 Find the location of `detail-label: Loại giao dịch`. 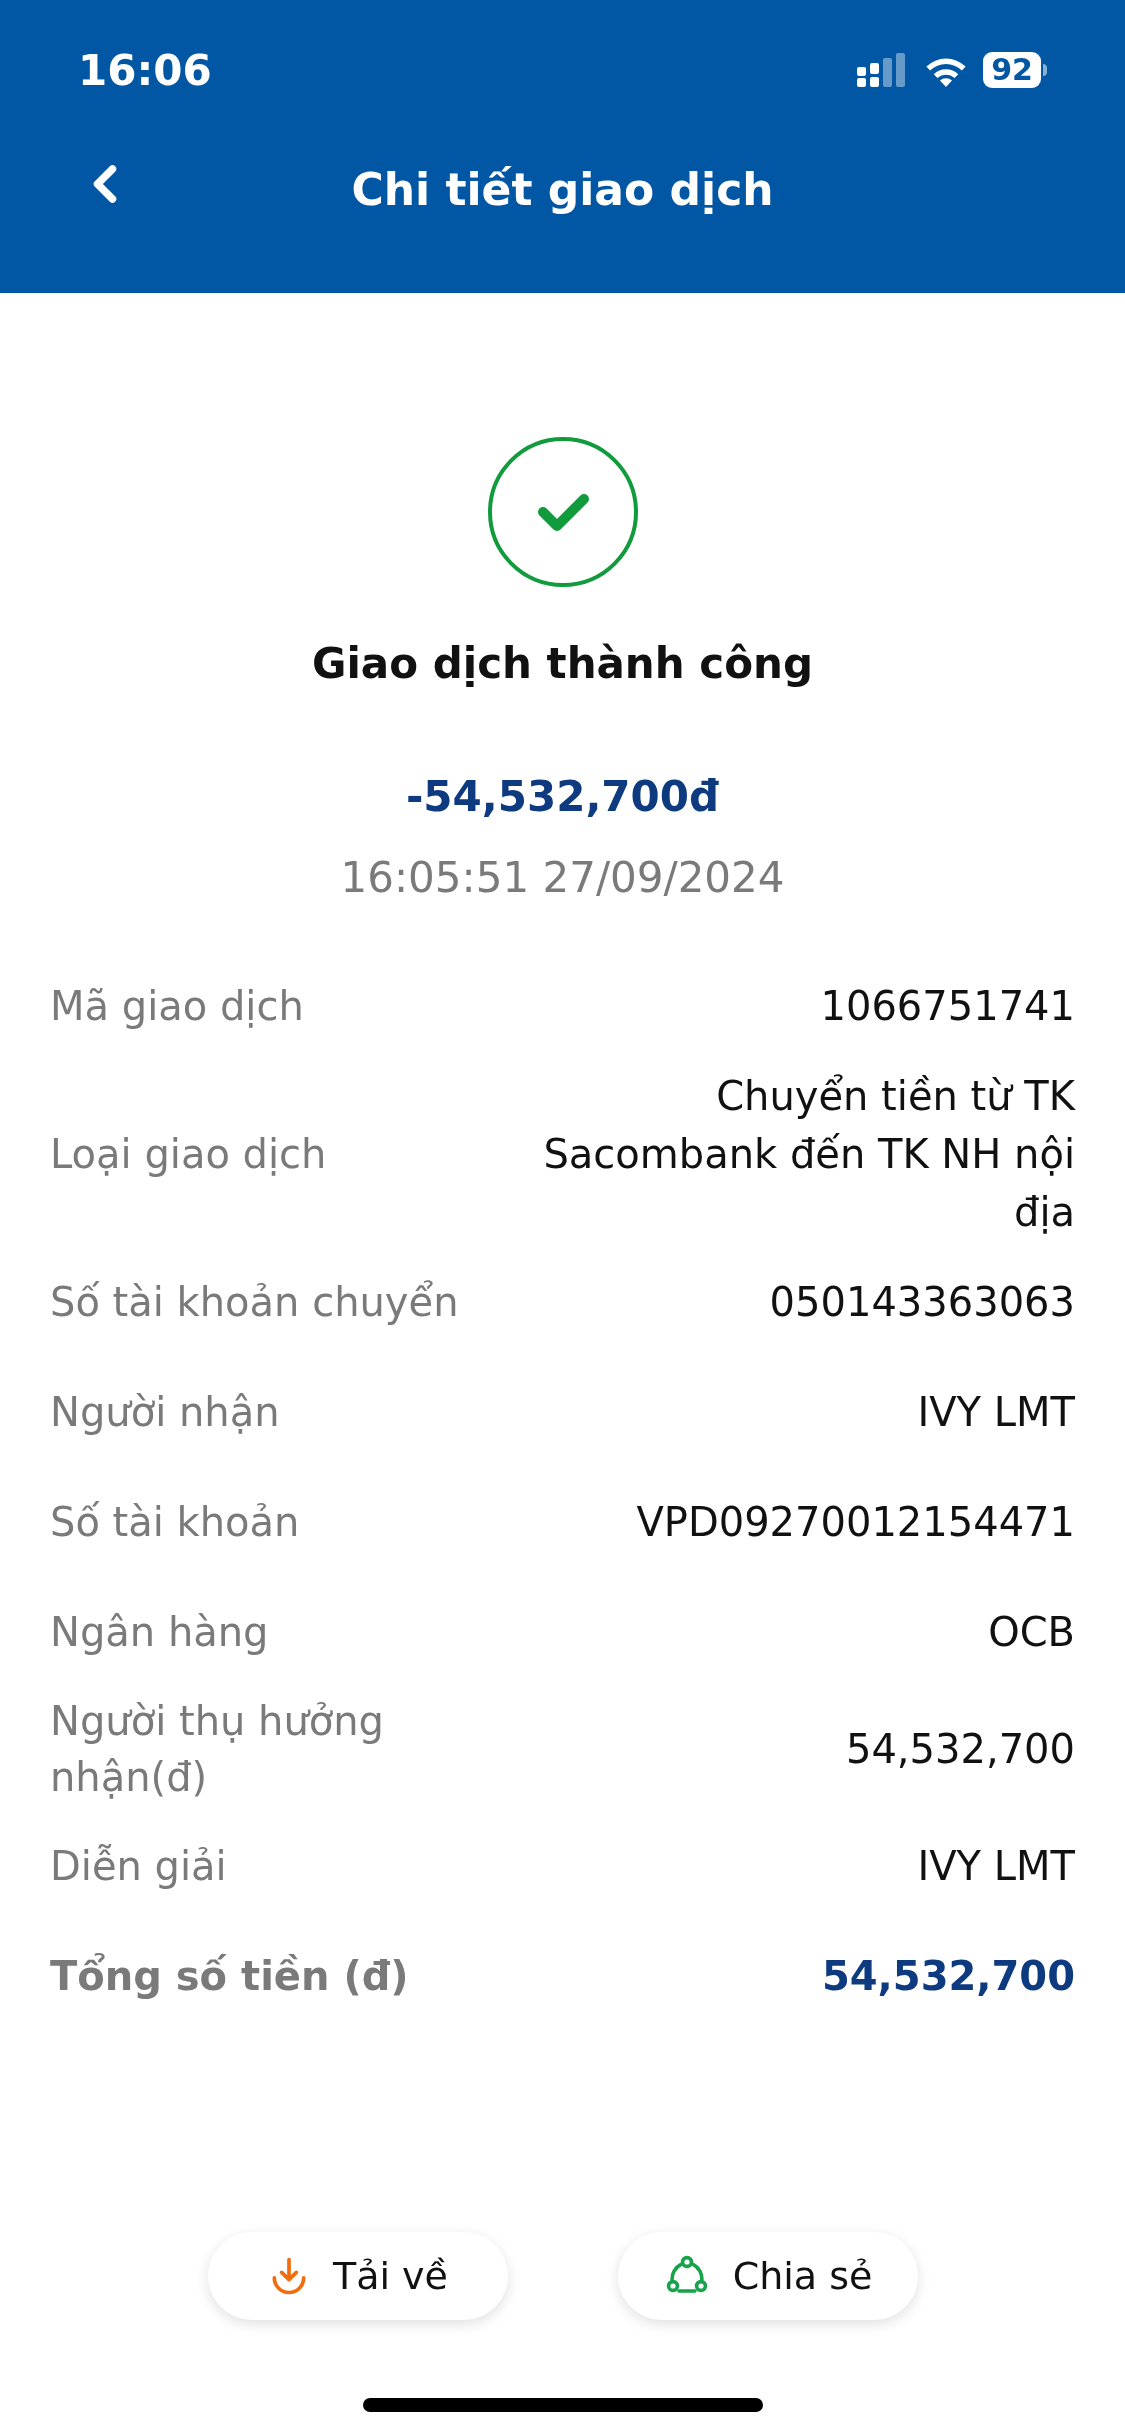

detail-label: Loại giao dịch is located at coordinates (188, 1154).